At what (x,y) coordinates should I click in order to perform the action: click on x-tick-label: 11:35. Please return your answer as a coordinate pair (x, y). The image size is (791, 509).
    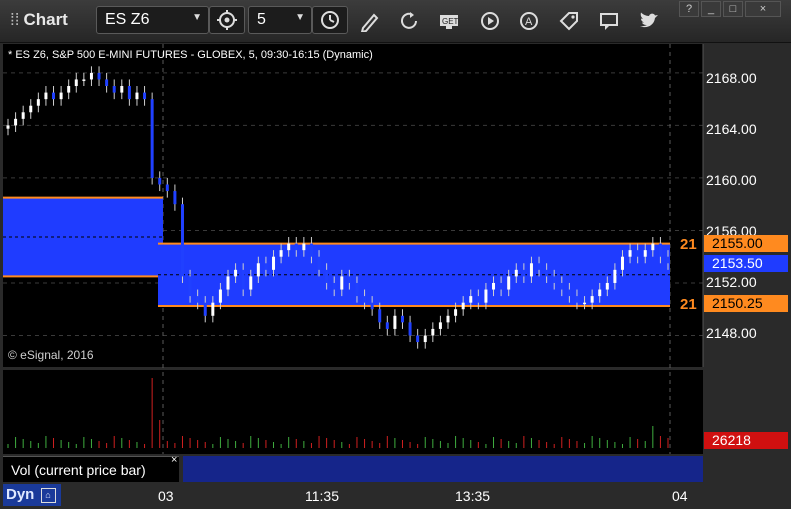
    Looking at the image, I should click on (322, 496).